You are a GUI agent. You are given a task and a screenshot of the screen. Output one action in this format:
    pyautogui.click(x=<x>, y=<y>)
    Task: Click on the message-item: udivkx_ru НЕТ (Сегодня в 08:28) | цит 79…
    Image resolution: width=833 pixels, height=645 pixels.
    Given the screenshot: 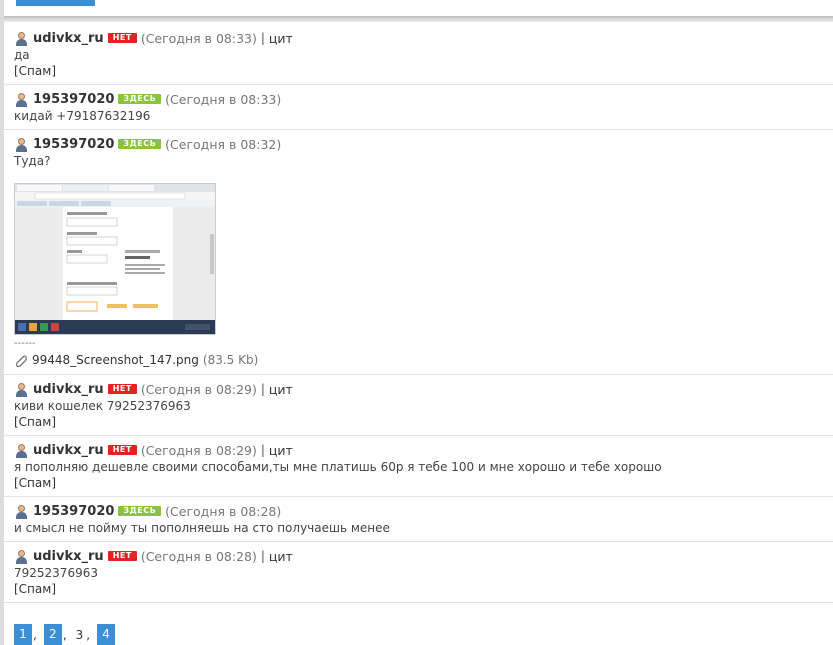 What is the action you would take?
    pyautogui.click(x=418, y=572)
    